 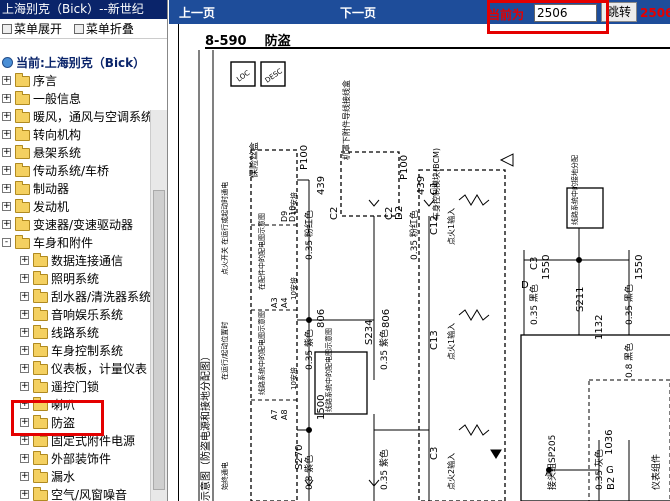 I want to click on tree-item: + 序言, so click(x=83, y=81).